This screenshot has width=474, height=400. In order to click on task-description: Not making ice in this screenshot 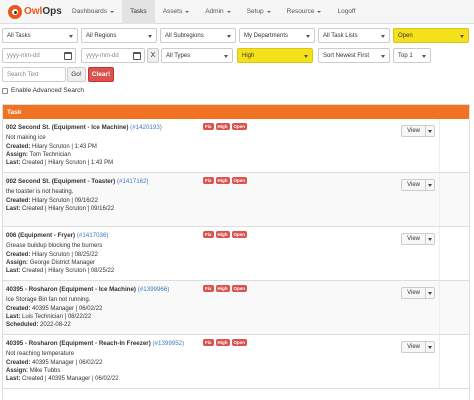, I will do `click(26, 138)`.